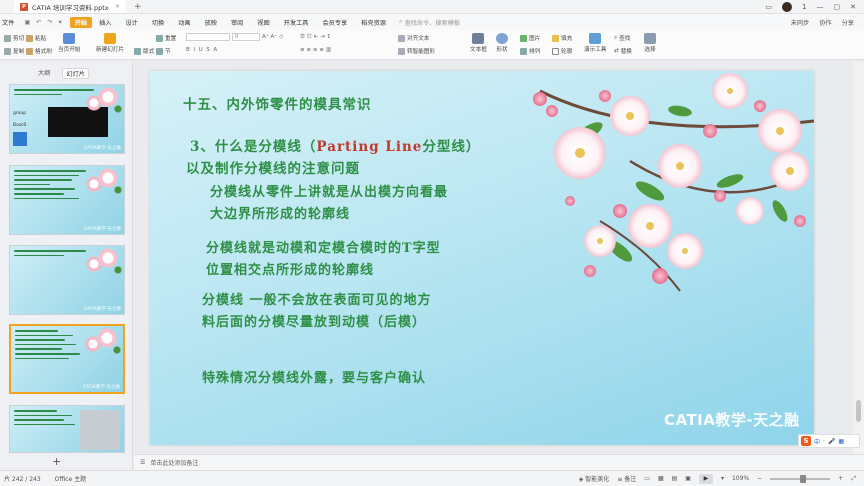 Image resolution: width=864 pixels, height=486 pixels. I want to click on save-icon: ▣, so click(27, 22).